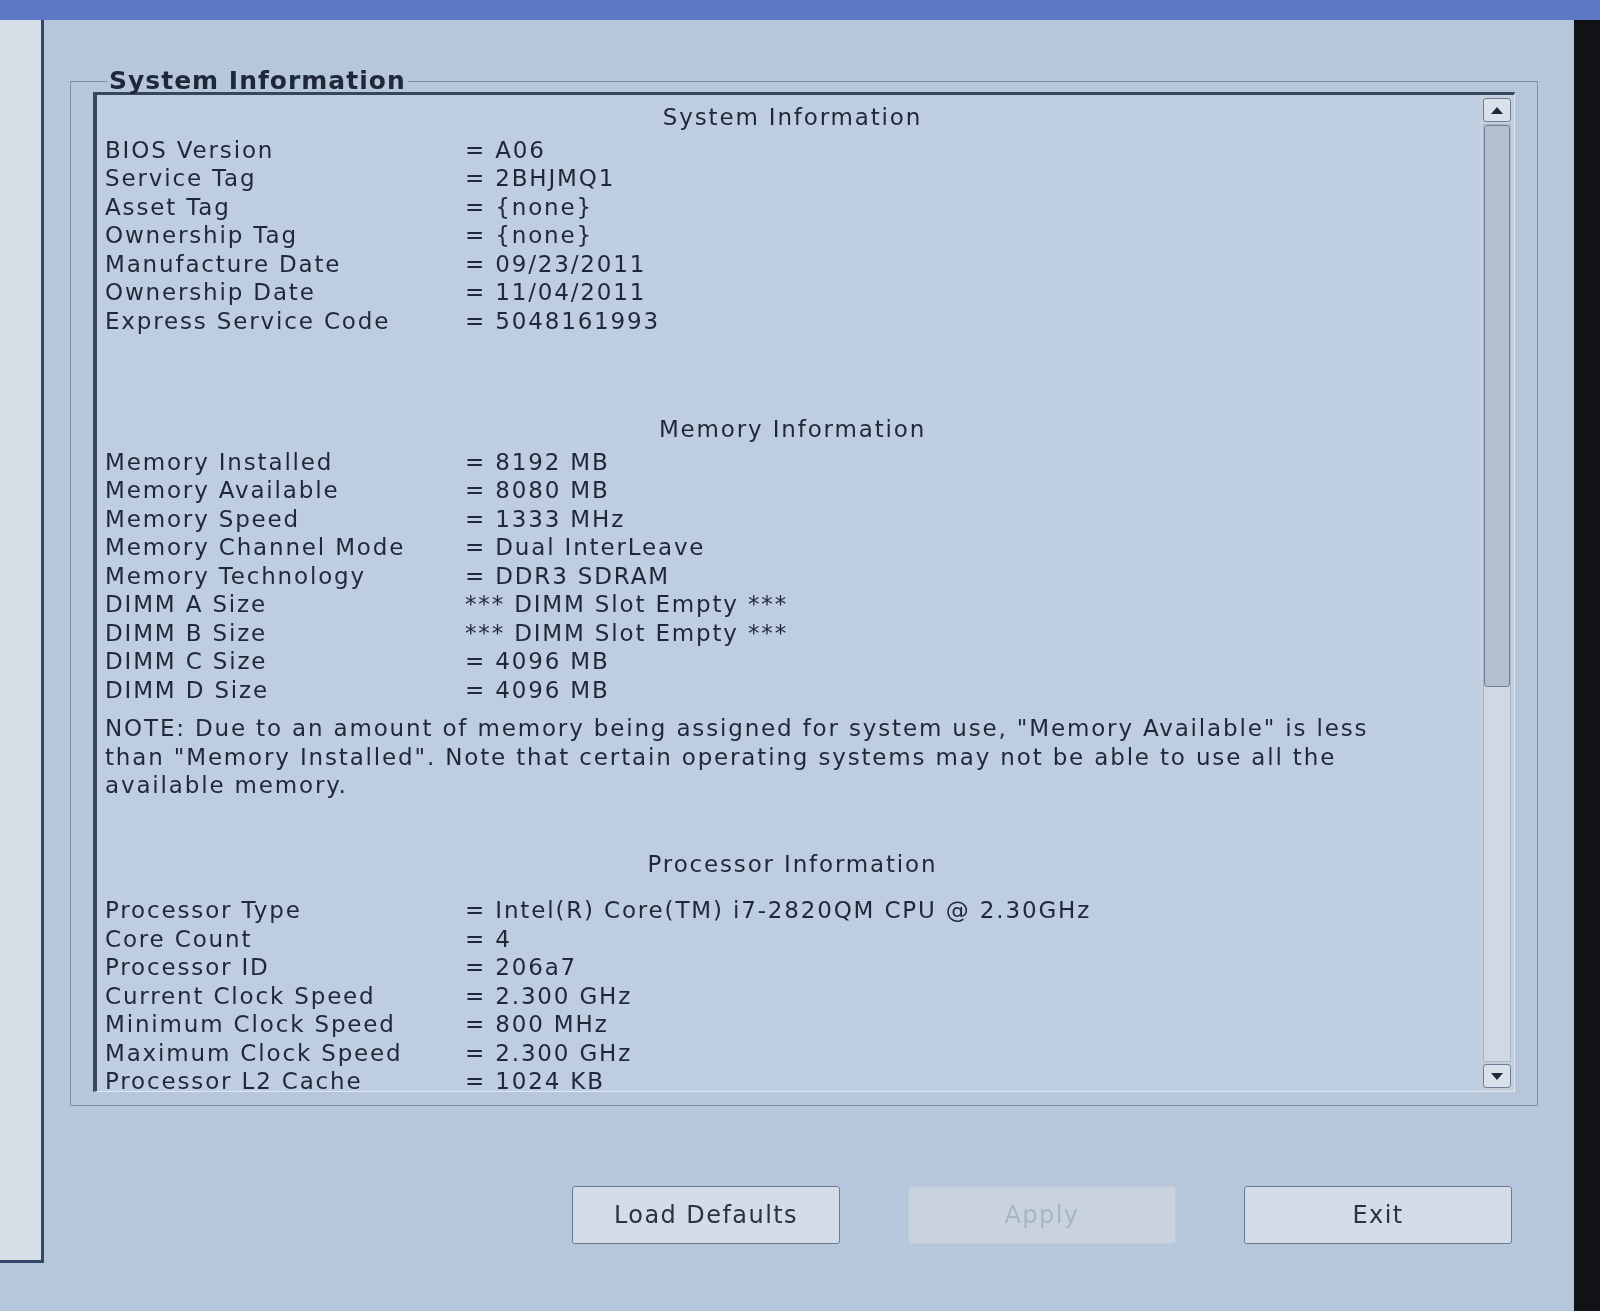 The width and height of the screenshot is (1600, 1311). What do you see at coordinates (540, 178) in the screenshot?
I see `field-value: = 2BHJMQ1` at bounding box center [540, 178].